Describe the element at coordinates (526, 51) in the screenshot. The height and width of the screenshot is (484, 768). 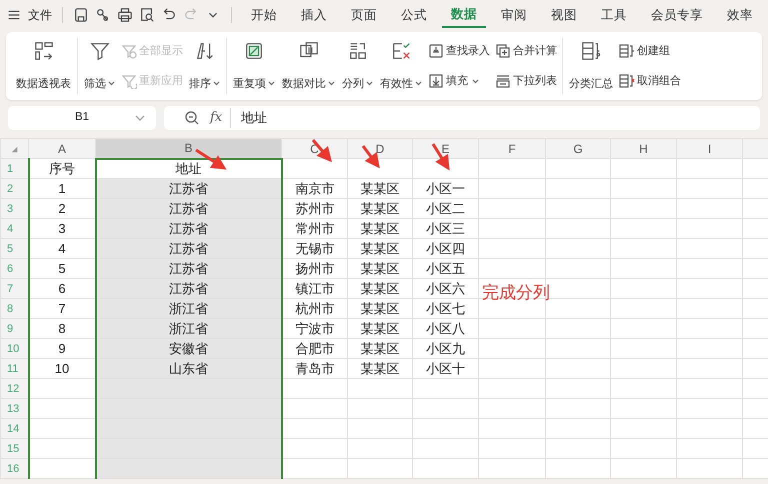
I see `ribbon-button: 合并计算` at that location.